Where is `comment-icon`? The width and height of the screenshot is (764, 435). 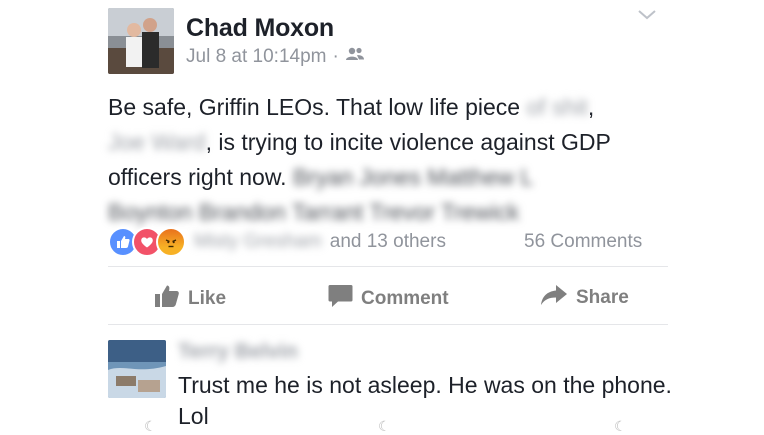
comment-icon is located at coordinates (340, 299).